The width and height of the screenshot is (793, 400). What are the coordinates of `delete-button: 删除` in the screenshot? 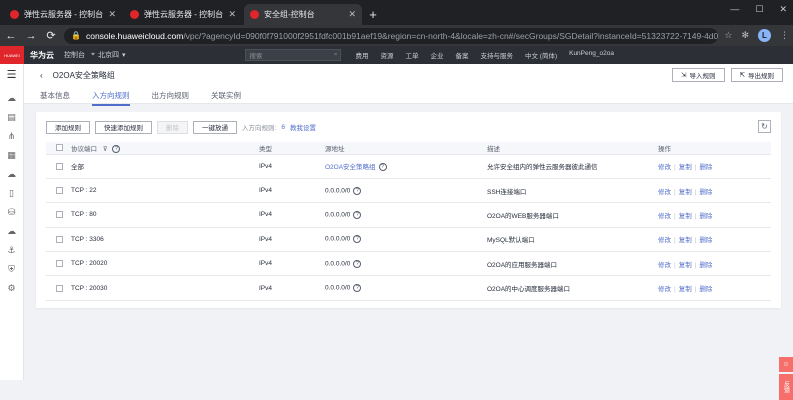 It's located at (172, 127).